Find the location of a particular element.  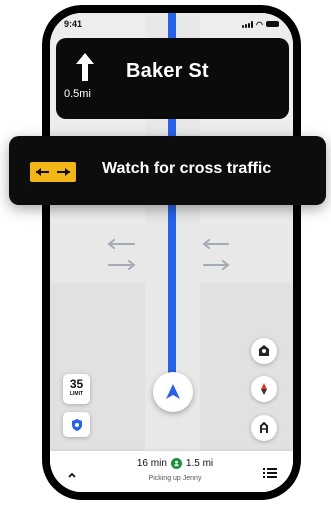

turn-instruction-card: 0.5mi Baker St is located at coordinates (172, 78).